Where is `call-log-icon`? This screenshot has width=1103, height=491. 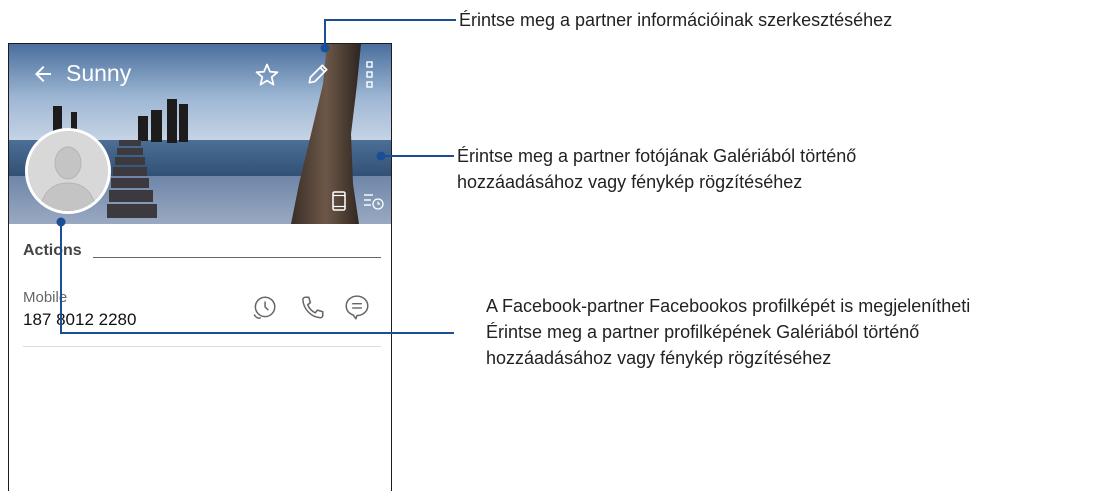 call-log-icon is located at coordinates (374, 201).